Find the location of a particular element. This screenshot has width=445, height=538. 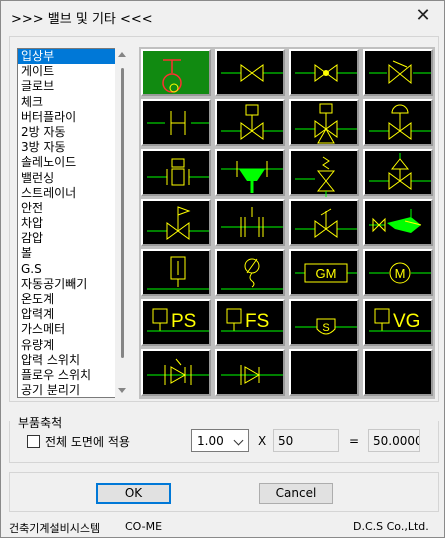

symbol-strainer is located at coordinates (250, 172).